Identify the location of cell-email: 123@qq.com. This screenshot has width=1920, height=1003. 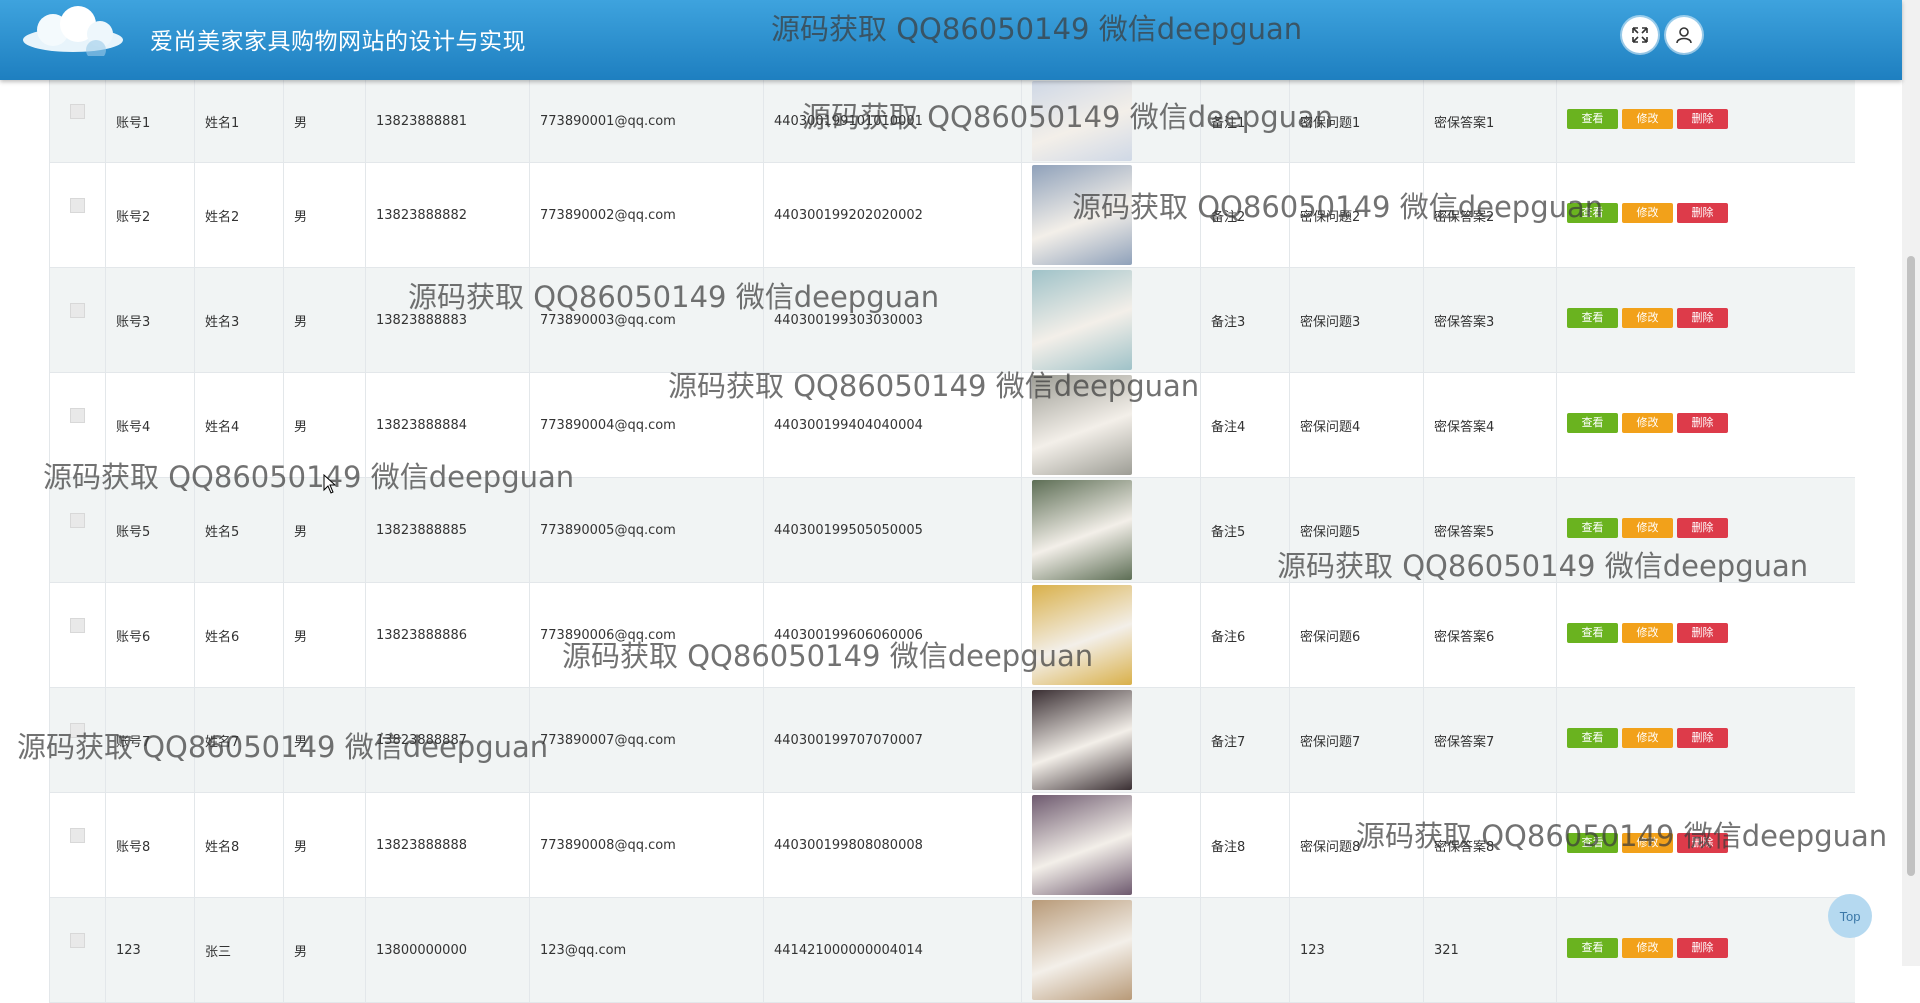
(646, 950).